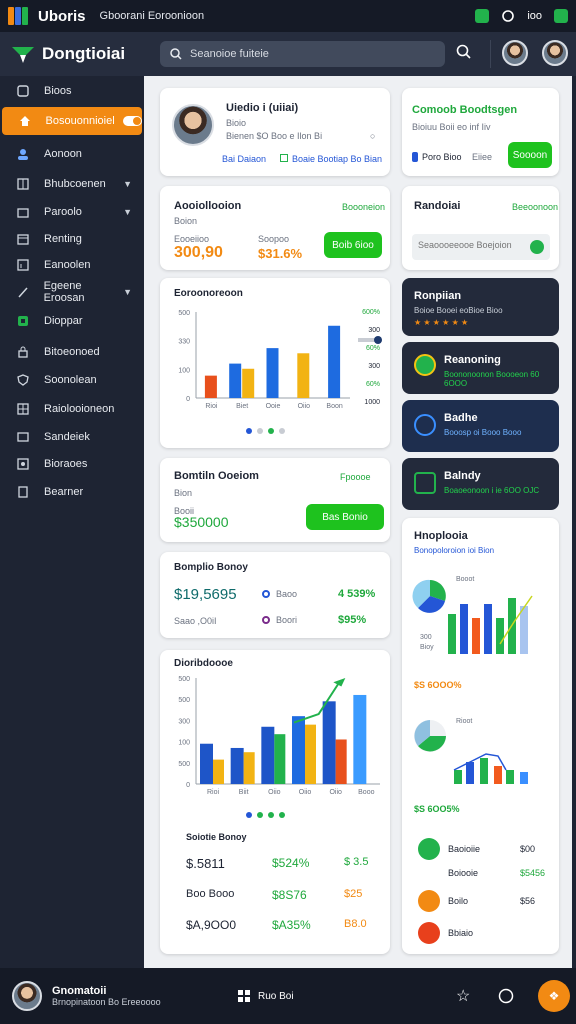 This screenshot has height=1024, width=576. Describe the element at coordinates (127, 212) in the screenshot. I see `chevron-down-icon: ▼` at that location.